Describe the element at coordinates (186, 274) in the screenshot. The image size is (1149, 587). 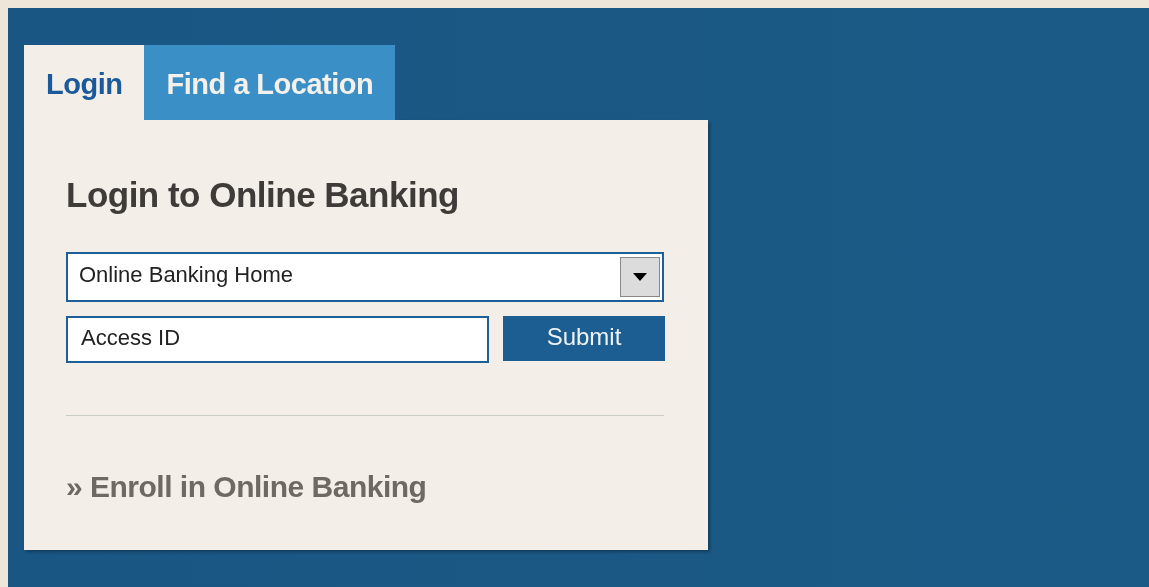
I see `select-value: Online Banking Home` at that location.